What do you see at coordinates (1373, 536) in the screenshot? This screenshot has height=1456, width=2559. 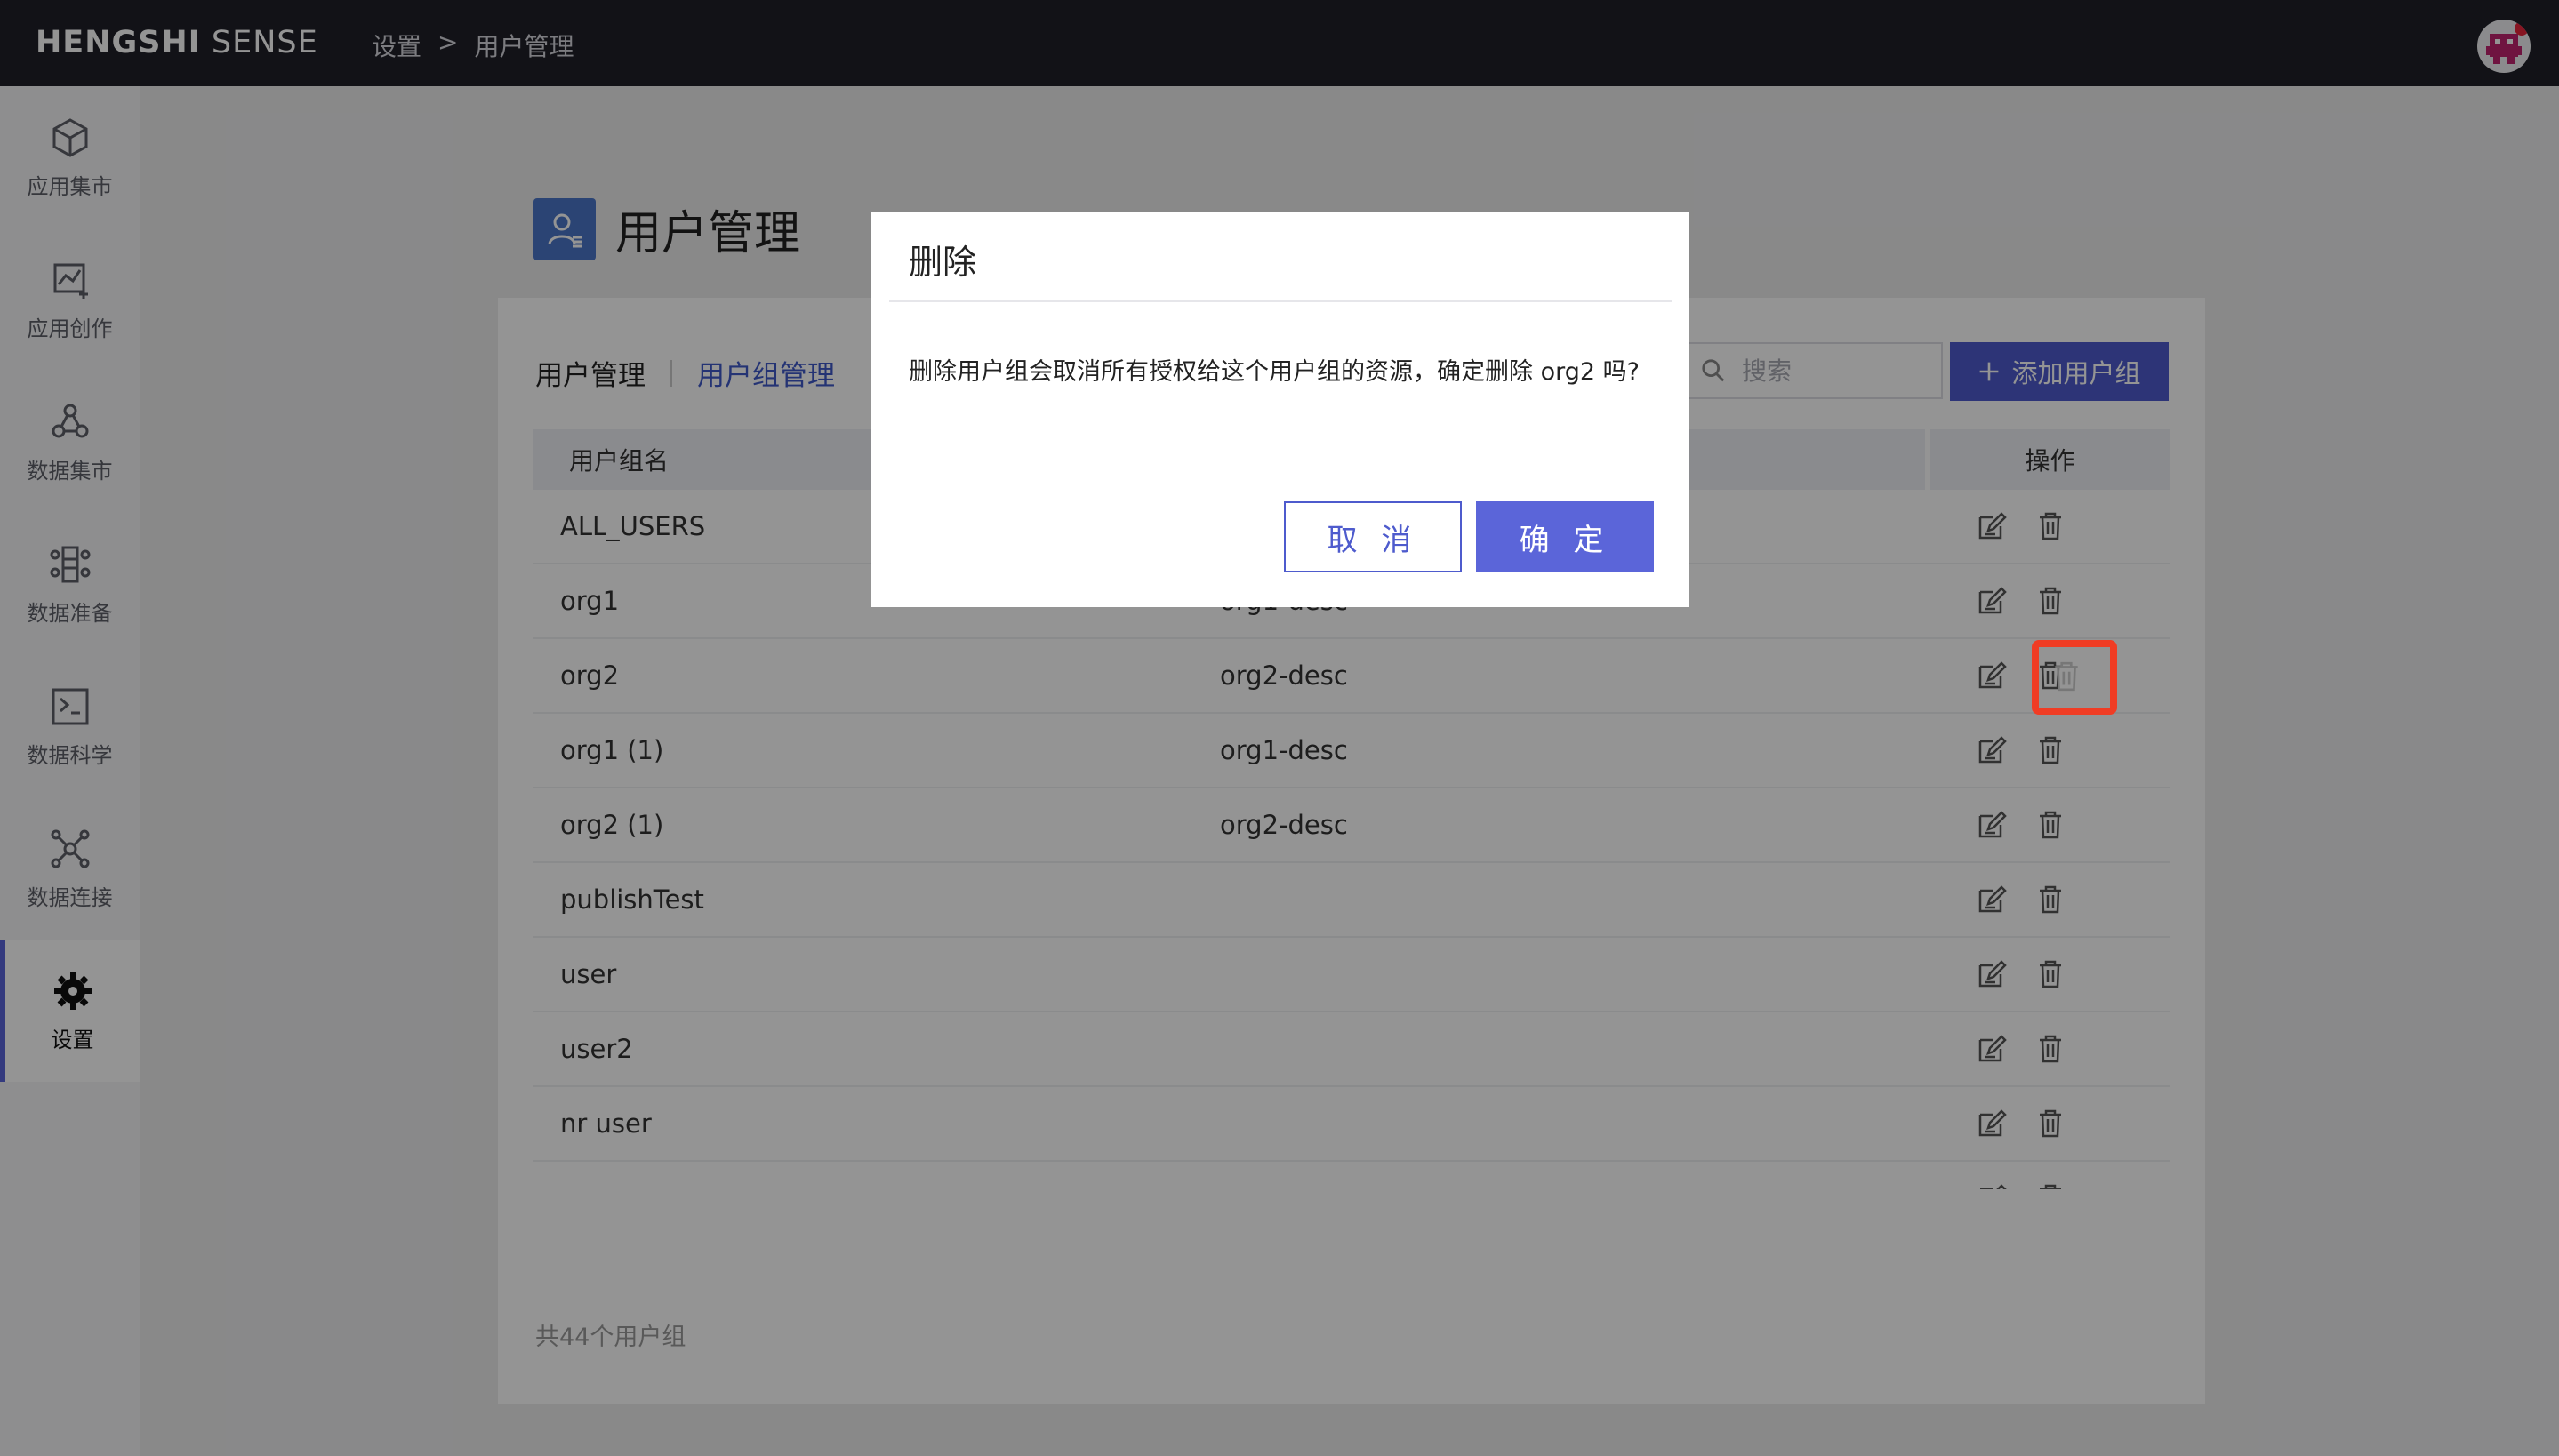 I see `cancel-button: 取 消` at bounding box center [1373, 536].